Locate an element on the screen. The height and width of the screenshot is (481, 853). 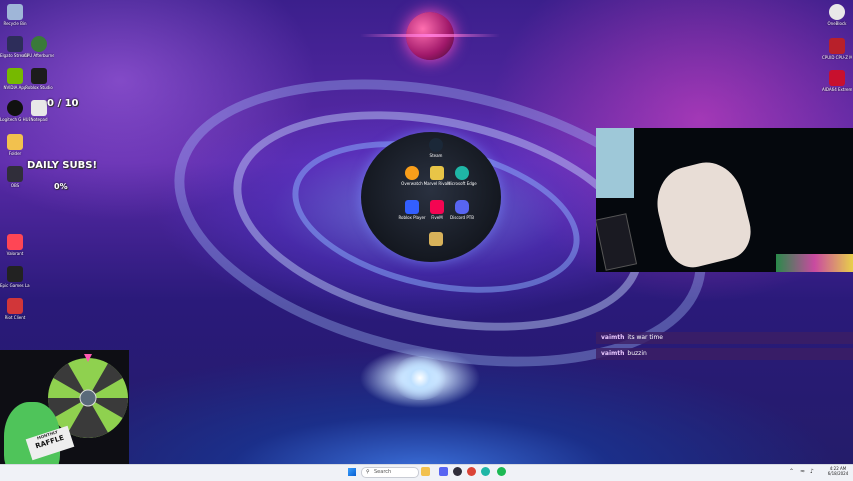
keyboard-edge is located at coordinates (814, 263).